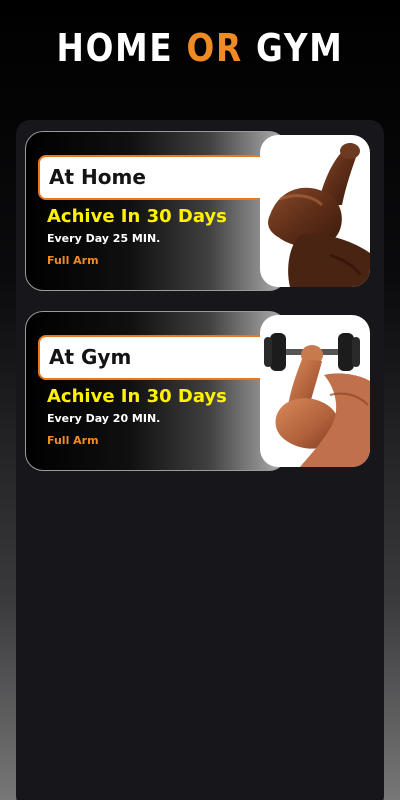  I want to click on workout-duration: Every Day 25 MIN., so click(104, 238).